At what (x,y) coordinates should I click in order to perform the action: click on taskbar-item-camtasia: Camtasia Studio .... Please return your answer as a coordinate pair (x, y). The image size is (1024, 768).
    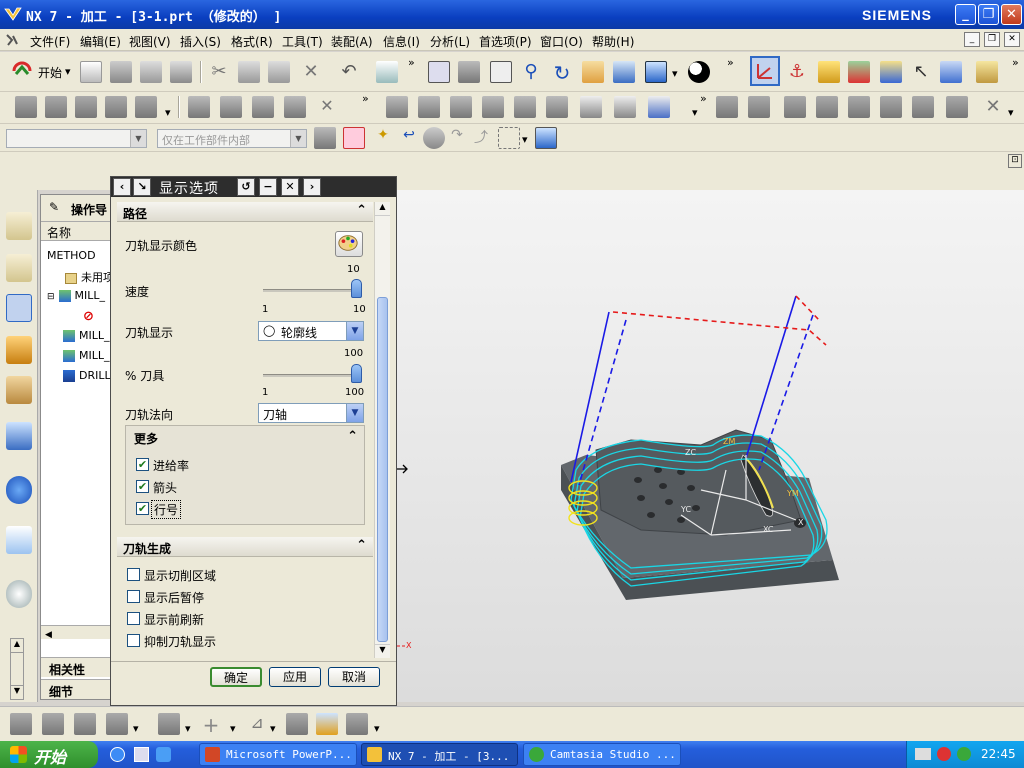
    Looking at the image, I should click on (602, 754).